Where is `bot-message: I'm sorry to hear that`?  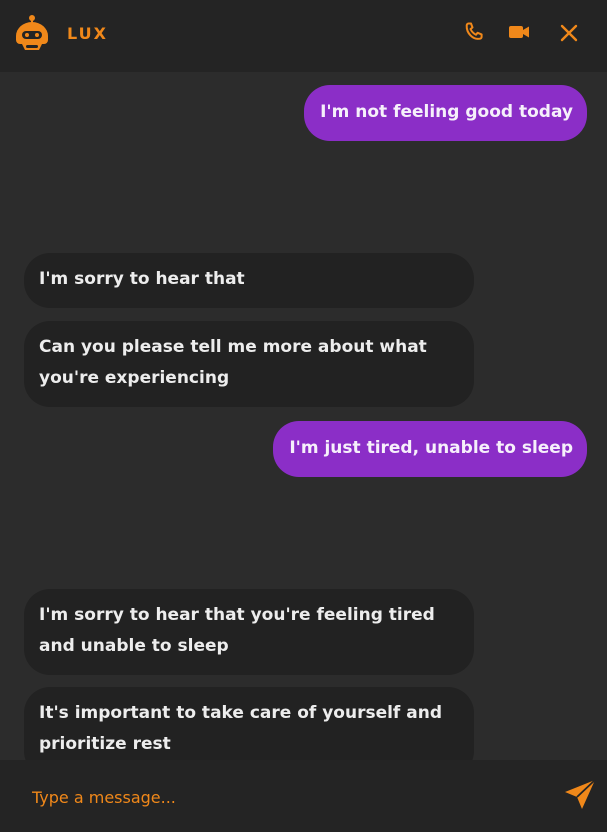 bot-message: I'm sorry to hear that is located at coordinates (249, 280).